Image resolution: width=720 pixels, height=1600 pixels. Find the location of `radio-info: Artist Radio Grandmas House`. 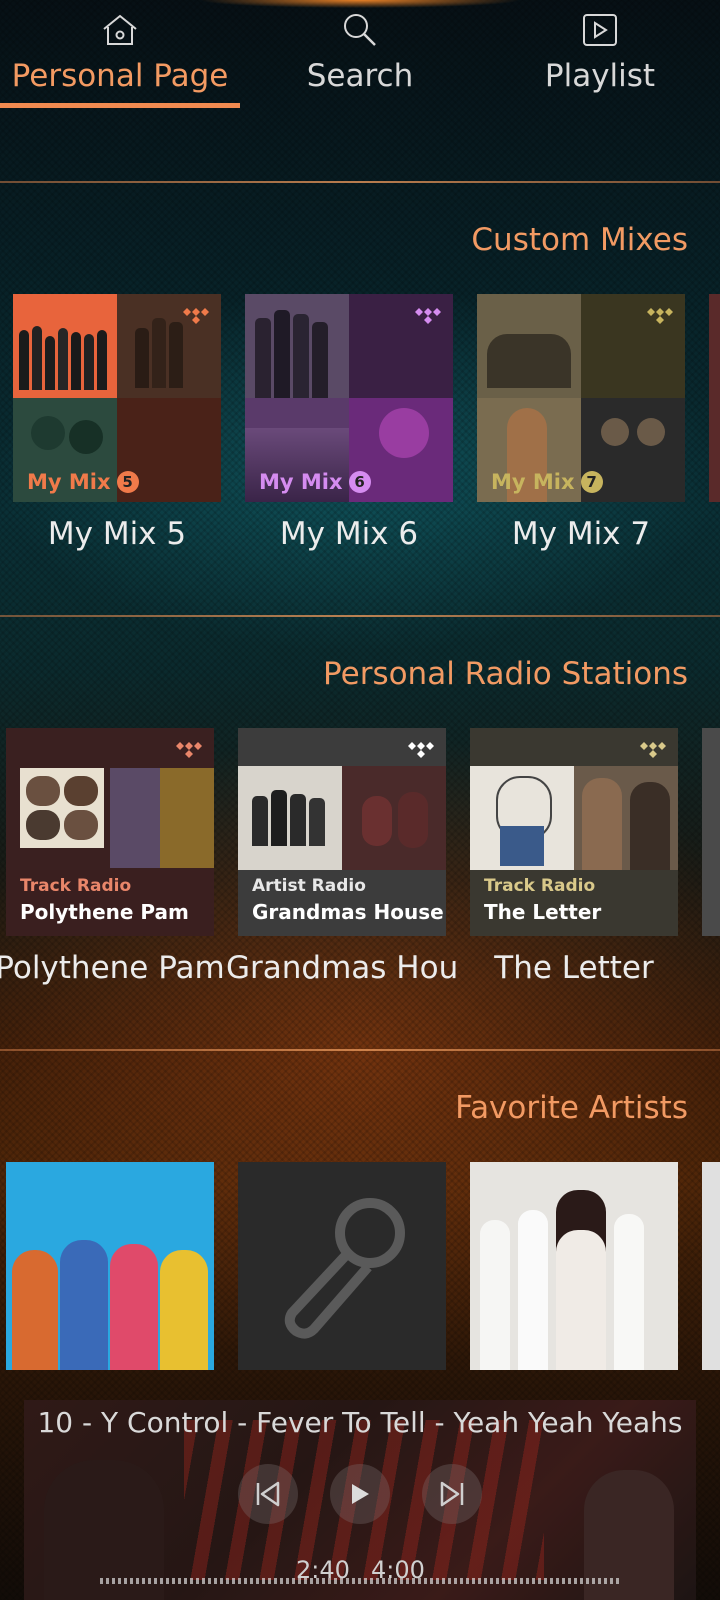

radio-info: Artist Radio Grandmas House is located at coordinates (342, 903).